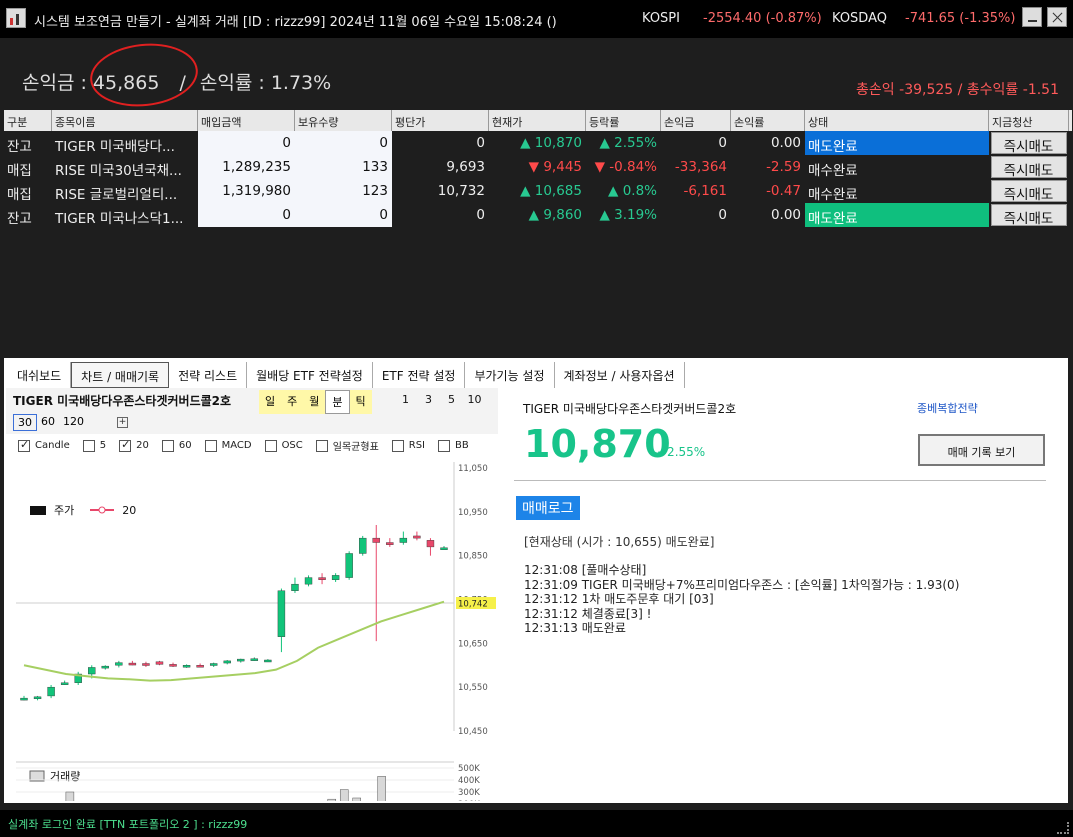 The width and height of the screenshot is (1073, 837). Describe the element at coordinates (981, 450) in the screenshot. I see `trade-history-button: 매매 기록 보기` at that location.